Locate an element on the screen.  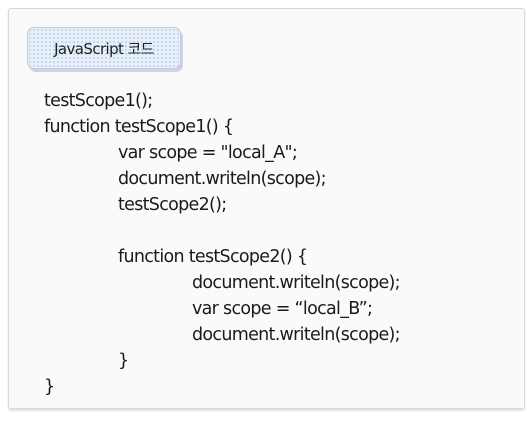
code-line-10: document.writeln(scope); is located at coordinates (296, 335).